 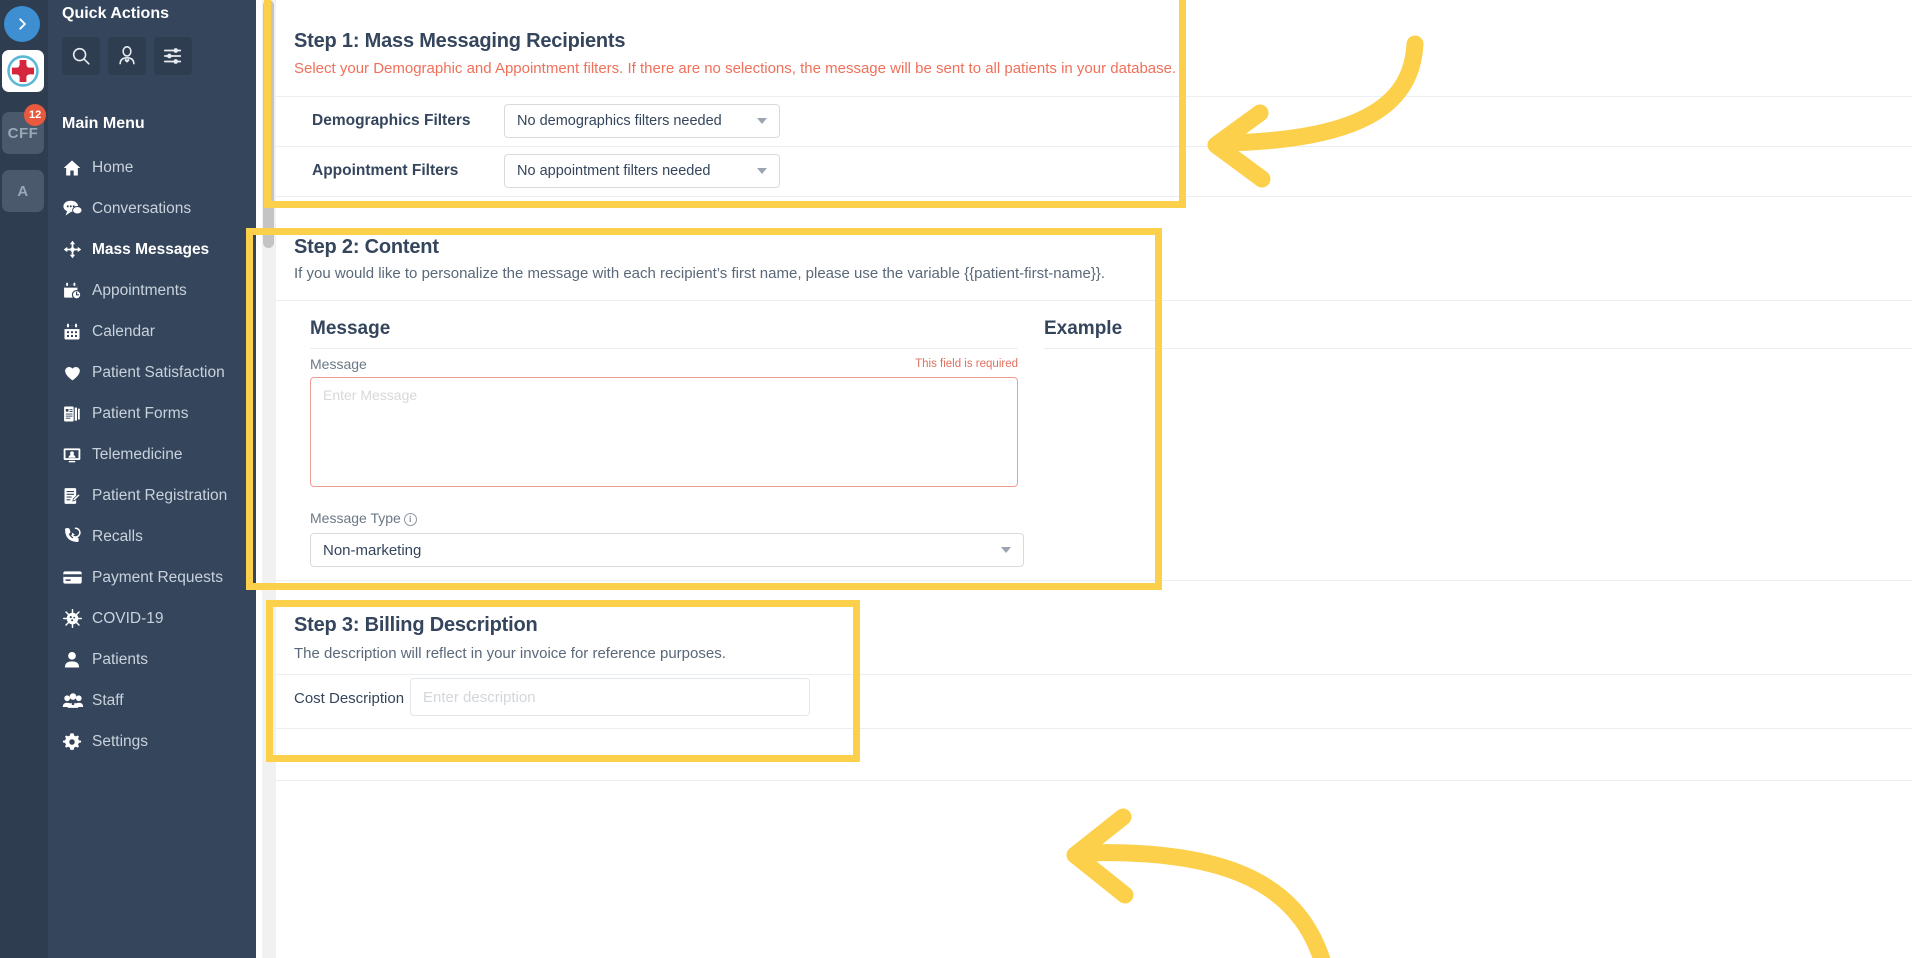 I want to click on appointment-filters-label: Appointment Filters, so click(x=385, y=170).